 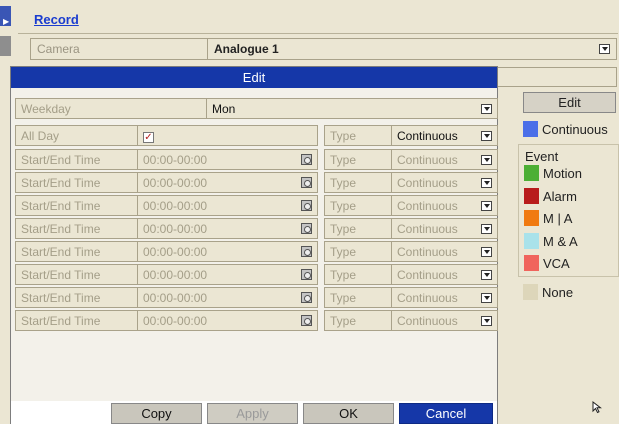 What do you see at coordinates (560, 196) in the screenshot?
I see `alarm-label: Alarm` at bounding box center [560, 196].